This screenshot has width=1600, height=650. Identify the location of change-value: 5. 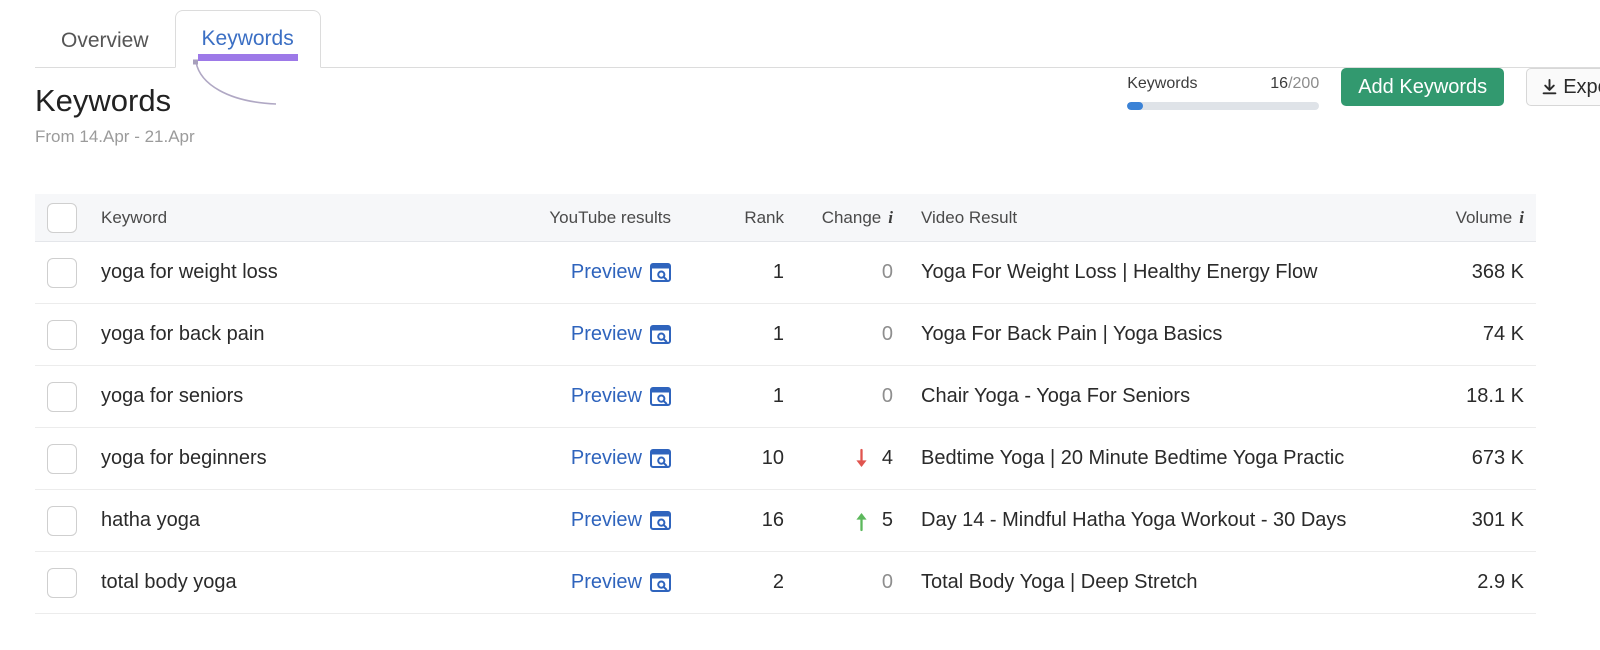
(887, 520).